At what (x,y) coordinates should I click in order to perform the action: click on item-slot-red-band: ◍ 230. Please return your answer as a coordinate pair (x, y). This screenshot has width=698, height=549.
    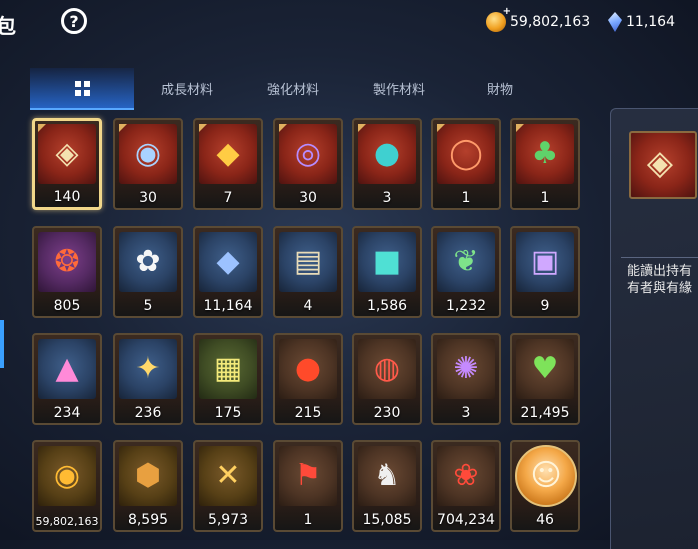
    Looking at the image, I should click on (387, 379).